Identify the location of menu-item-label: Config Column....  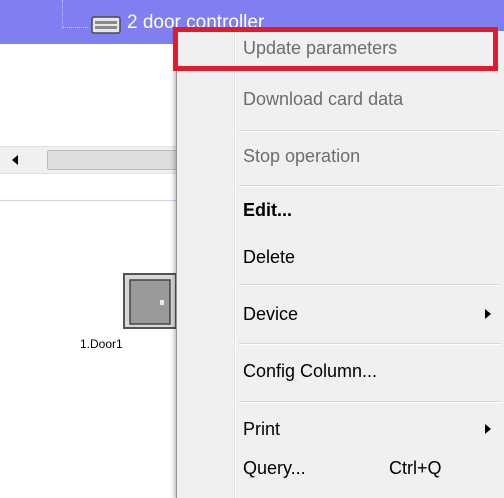
(310, 371).